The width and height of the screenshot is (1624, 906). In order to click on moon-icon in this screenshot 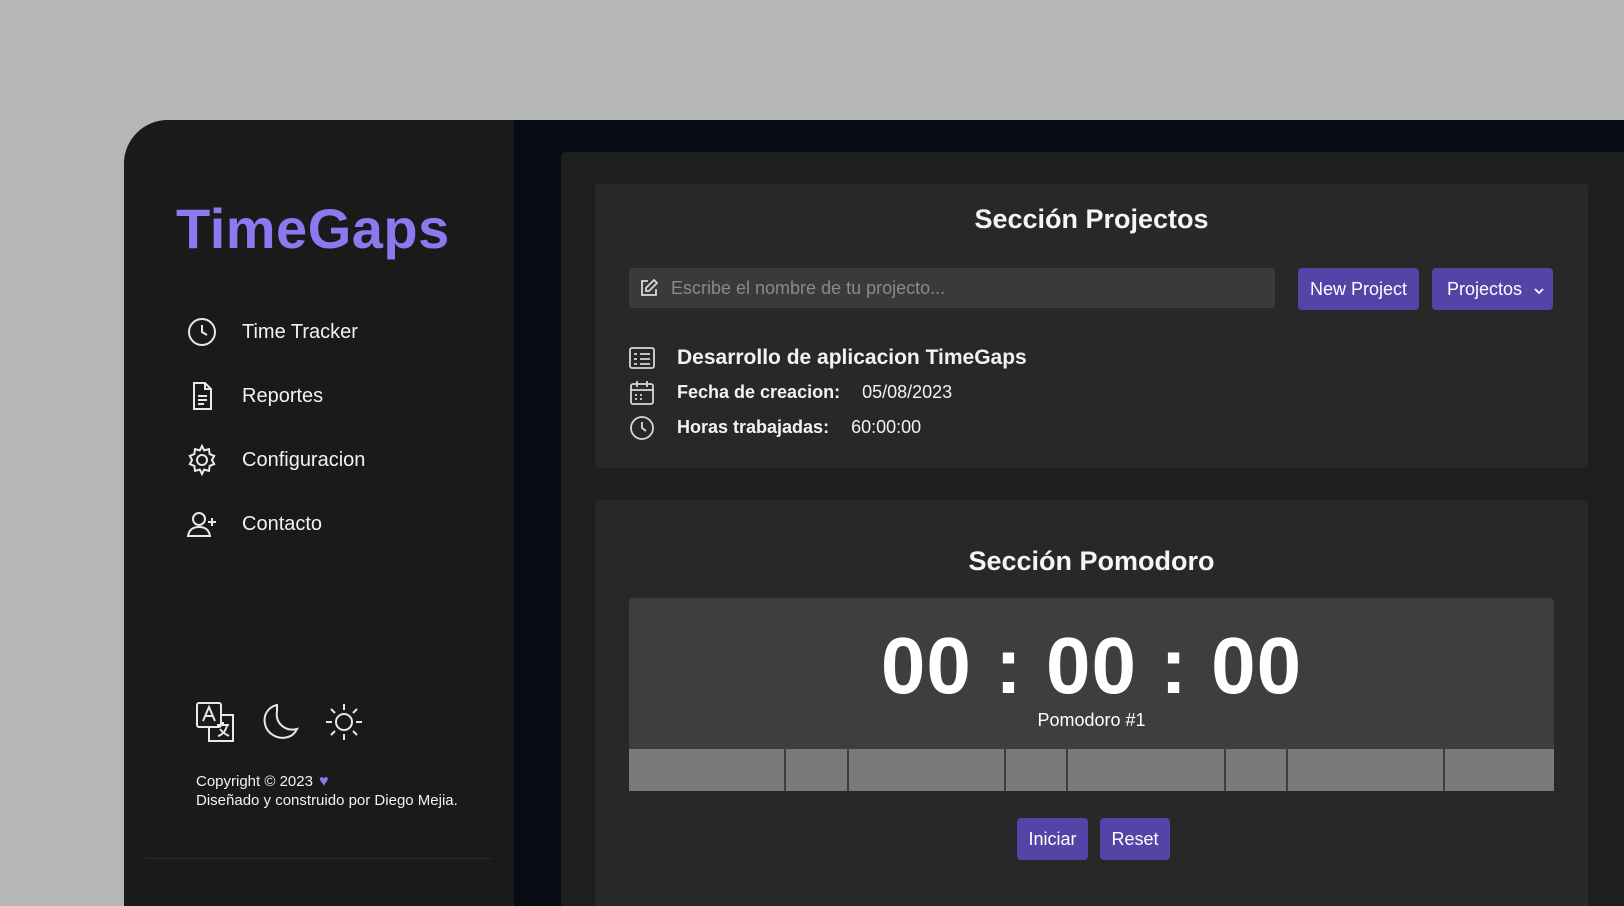, I will do `click(280, 722)`.